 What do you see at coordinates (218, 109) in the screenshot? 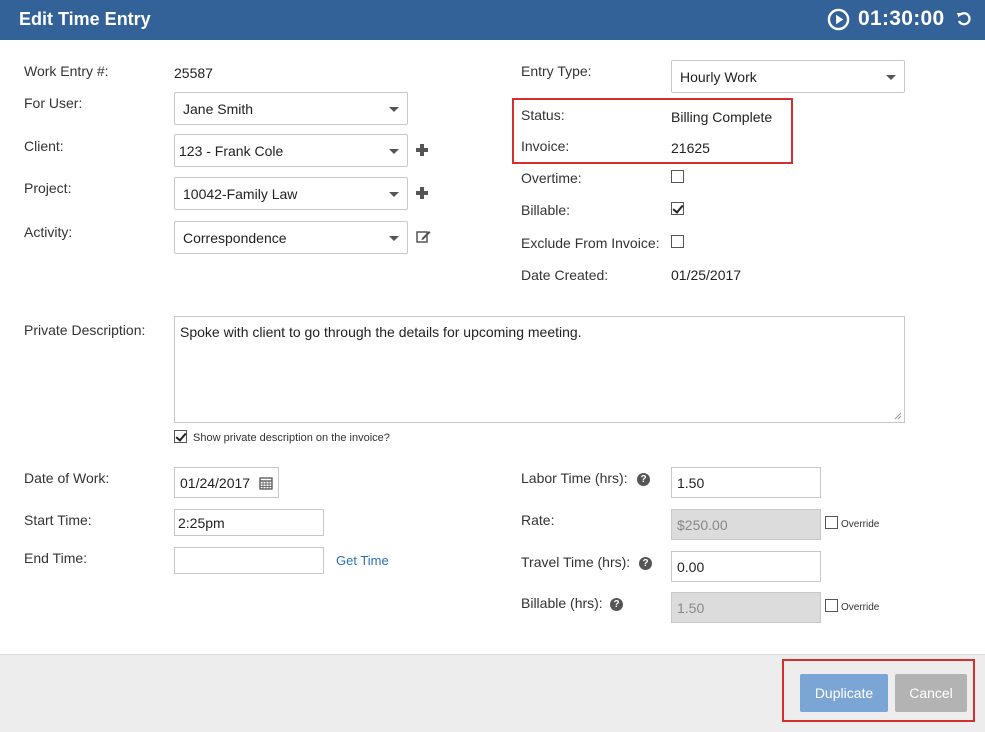
I see `for-user-select-value: Jane Smith` at bounding box center [218, 109].